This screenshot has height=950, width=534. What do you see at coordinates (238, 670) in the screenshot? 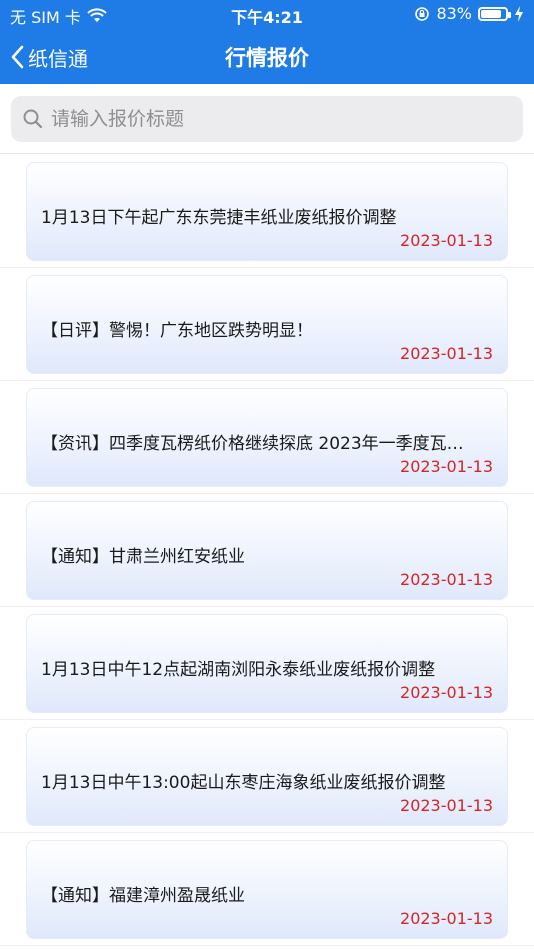
I see `quote-title: 1月13日中午12点起湖南浏阳永泰纸业废纸报价调整` at bounding box center [238, 670].